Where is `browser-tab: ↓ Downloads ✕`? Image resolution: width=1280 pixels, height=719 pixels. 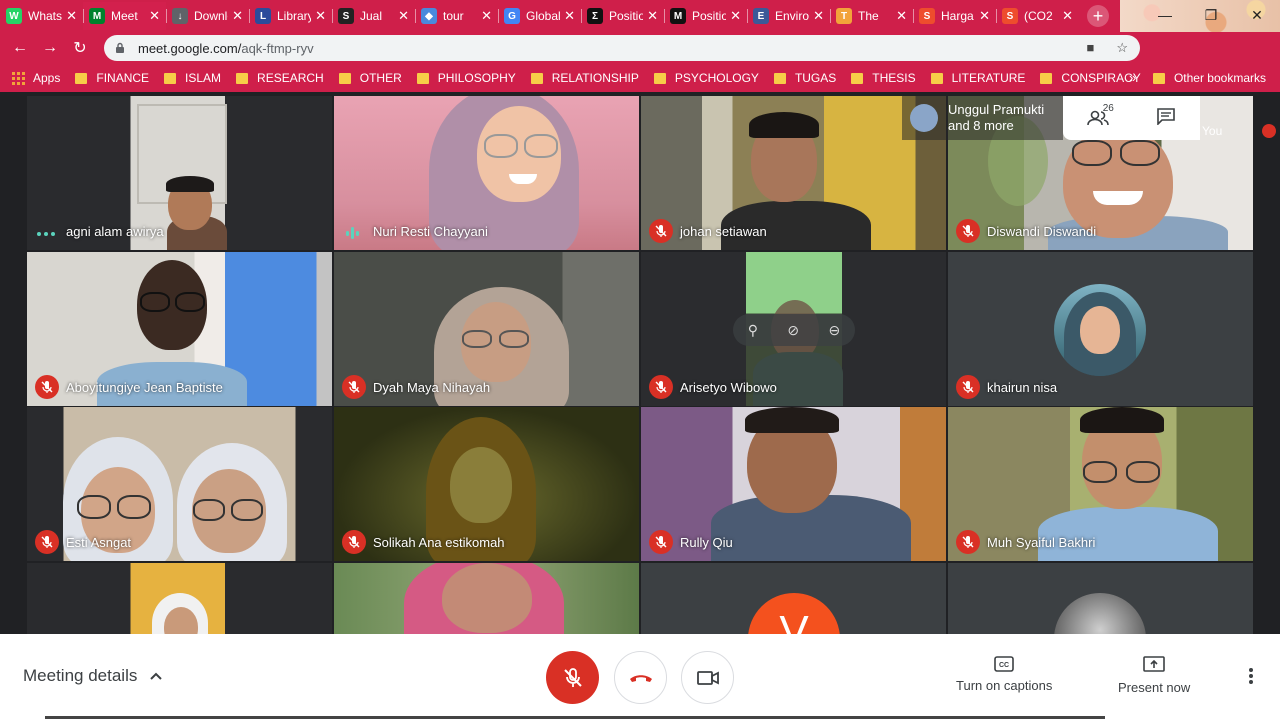
browser-tab: ↓ Downloads ✕ is located at coordinates (207, 16).